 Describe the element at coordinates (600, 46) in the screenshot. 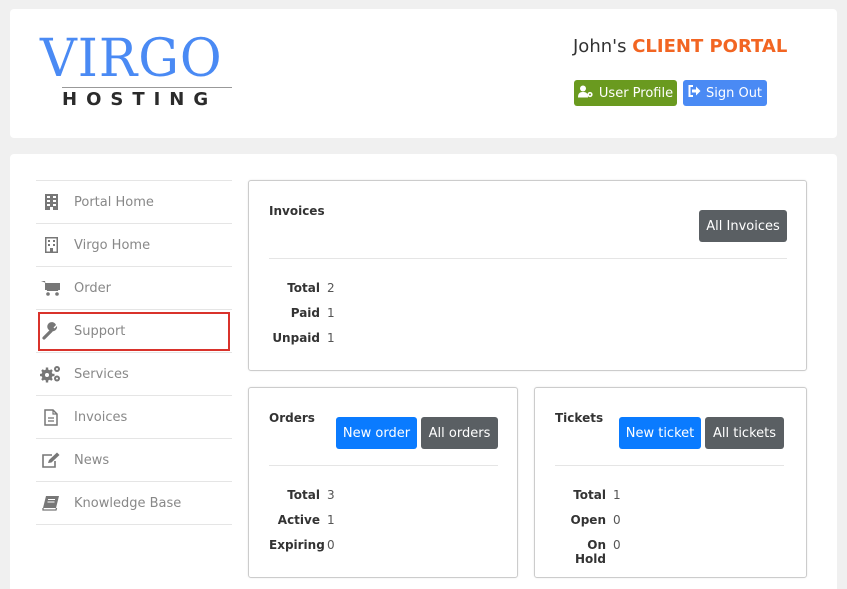

I see `portal-title-user: John's` at that location.